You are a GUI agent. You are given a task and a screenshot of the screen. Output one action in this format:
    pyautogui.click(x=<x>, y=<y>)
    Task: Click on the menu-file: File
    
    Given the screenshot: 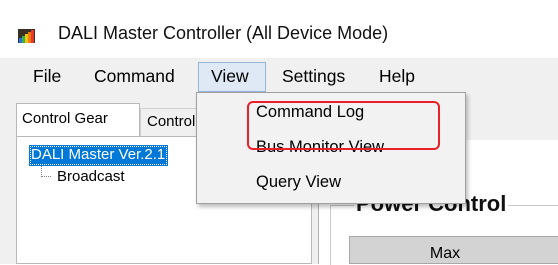 What is the action you would take?
    pyautogui.click(x=47, y=76)
    